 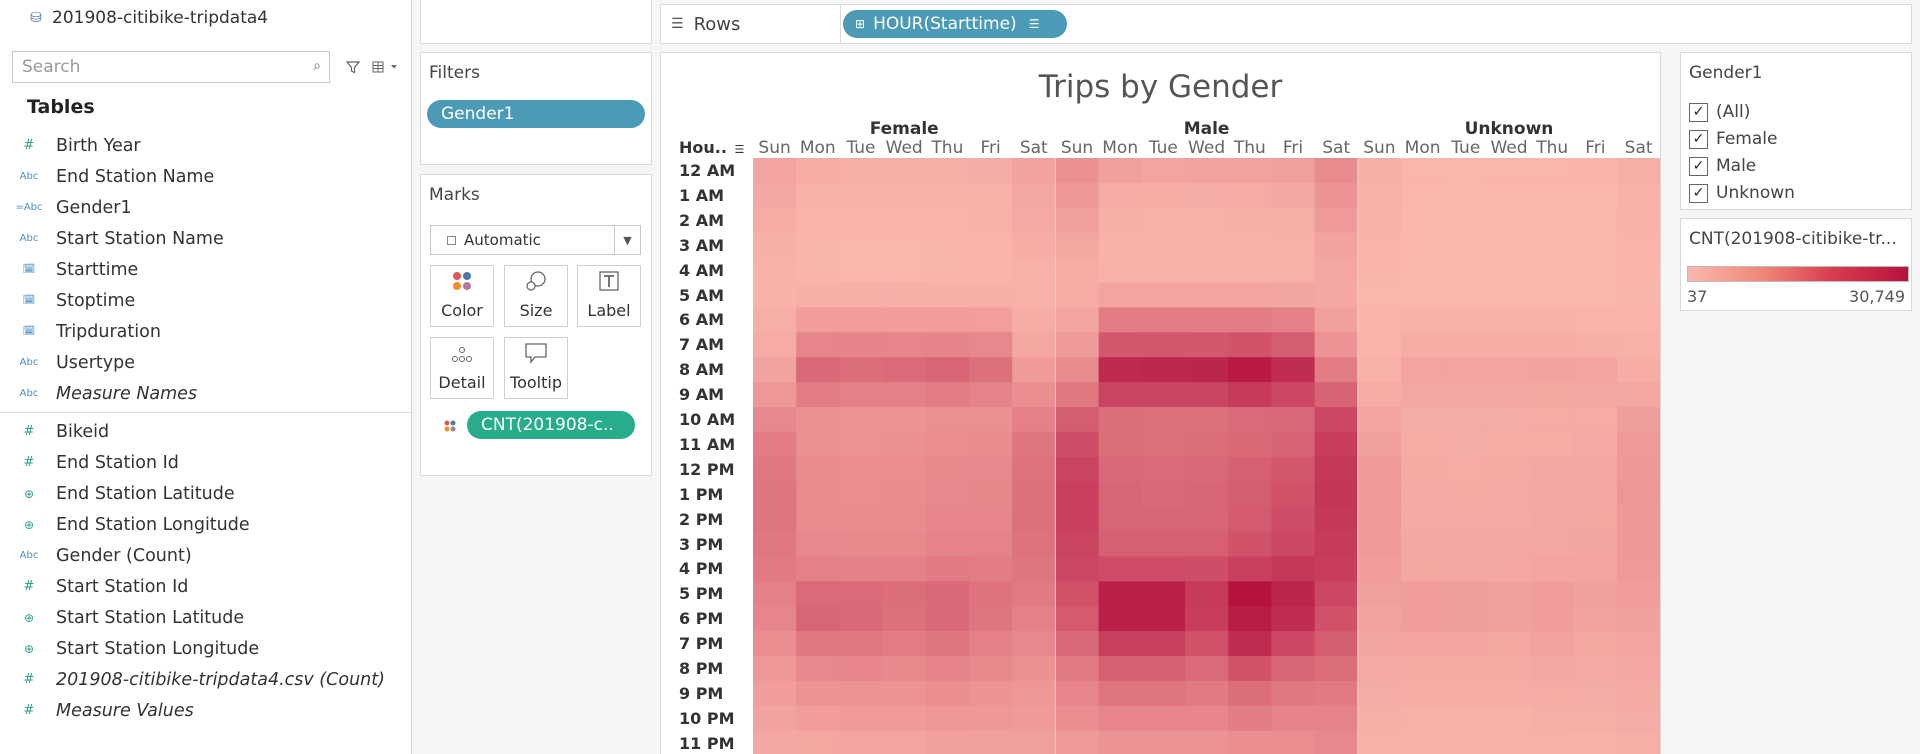 I want to click on hour-label: 11 AM, so click(x=707, y=444).